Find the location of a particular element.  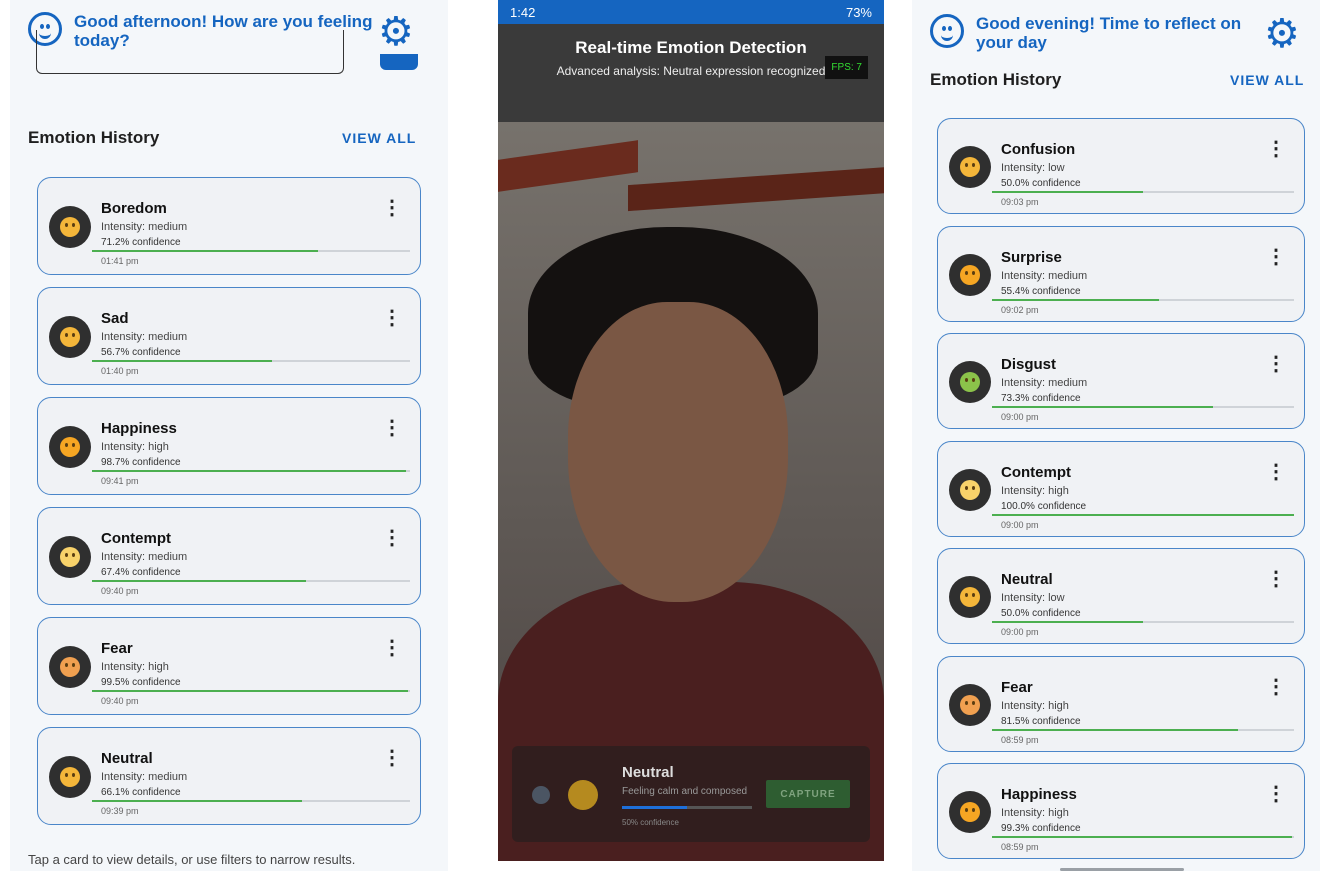

neutral-emoji-icon is located at coordinates (583, 795).